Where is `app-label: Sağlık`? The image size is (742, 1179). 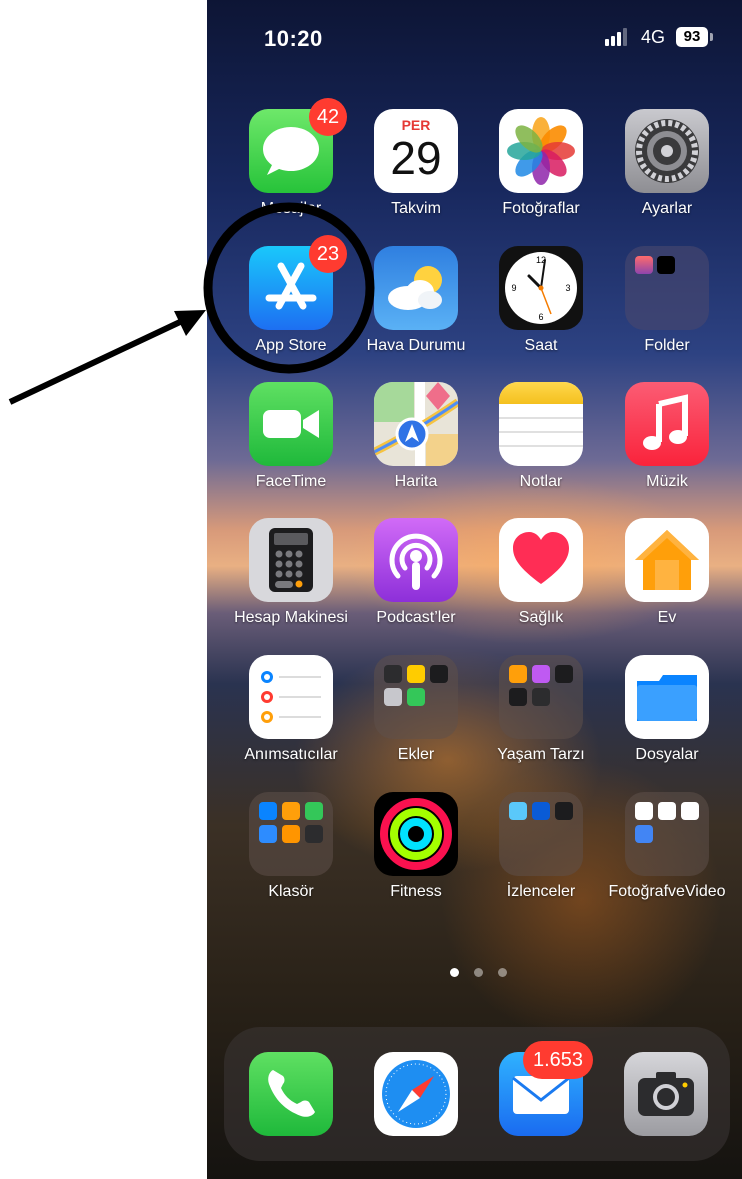
app-label: Sağlık is located at coordinates (541, 617).